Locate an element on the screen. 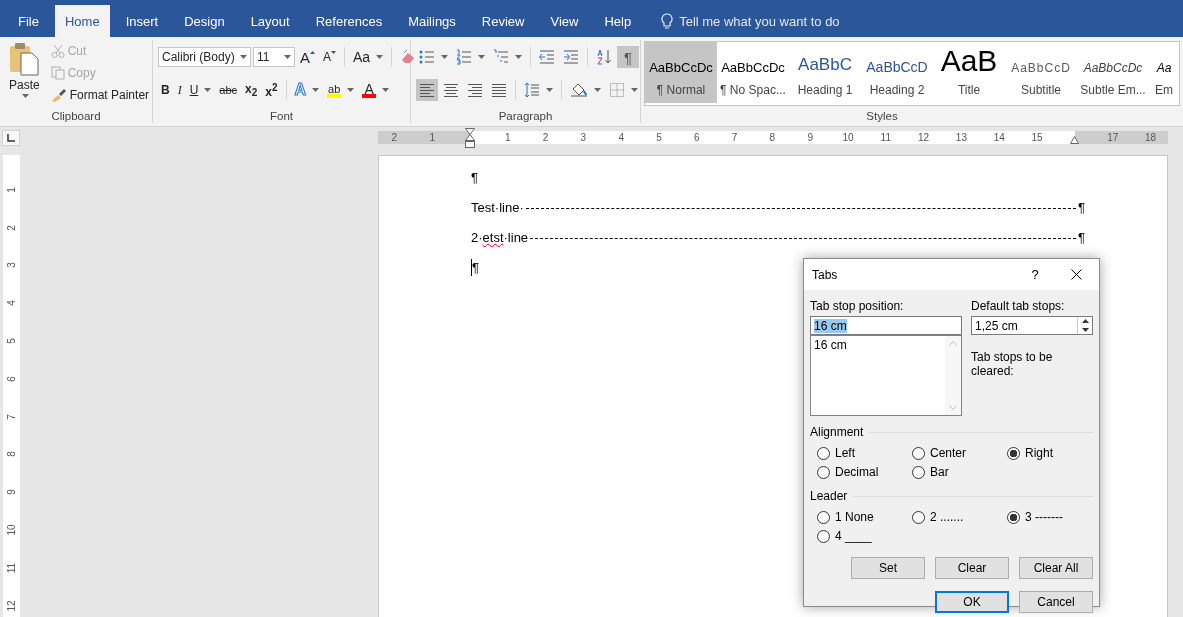 Image resolution: width=1183 pixels, height=617 pixels. down-triangle-icon is located at coordinates (334, 52).